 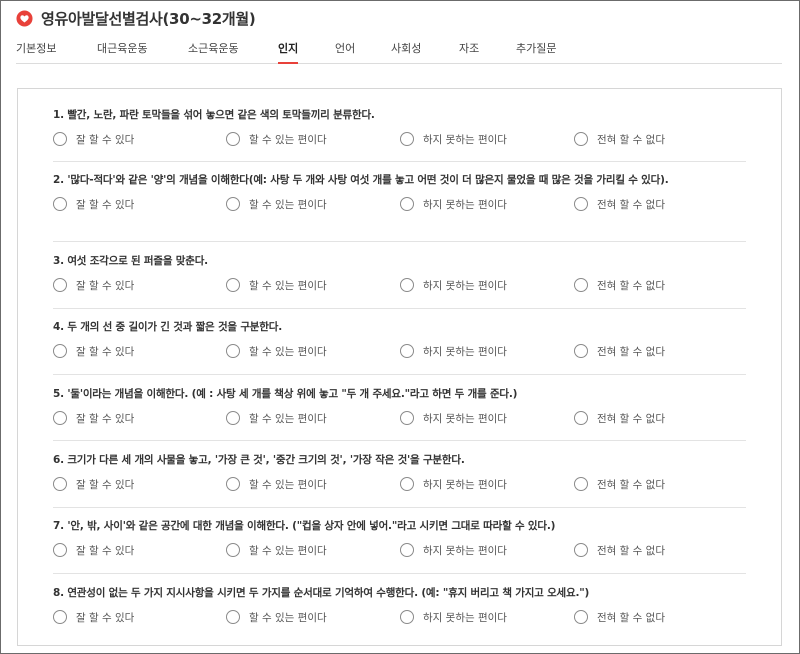 I want to click on tab-gross-motor: 대근육운동, so click(x=122, y=51).